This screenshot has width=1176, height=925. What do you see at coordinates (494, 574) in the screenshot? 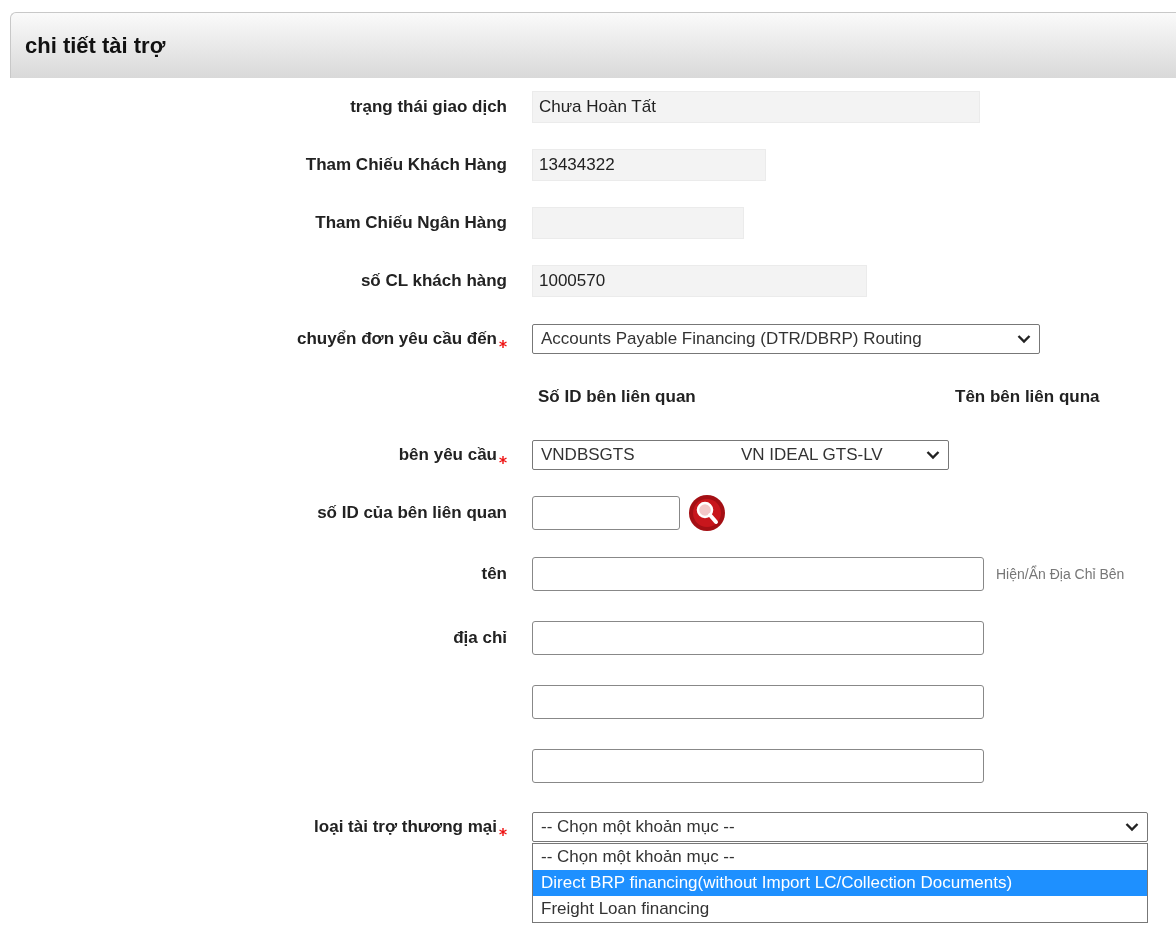
I see `field-label: tên` at bounding box center [494, 574].